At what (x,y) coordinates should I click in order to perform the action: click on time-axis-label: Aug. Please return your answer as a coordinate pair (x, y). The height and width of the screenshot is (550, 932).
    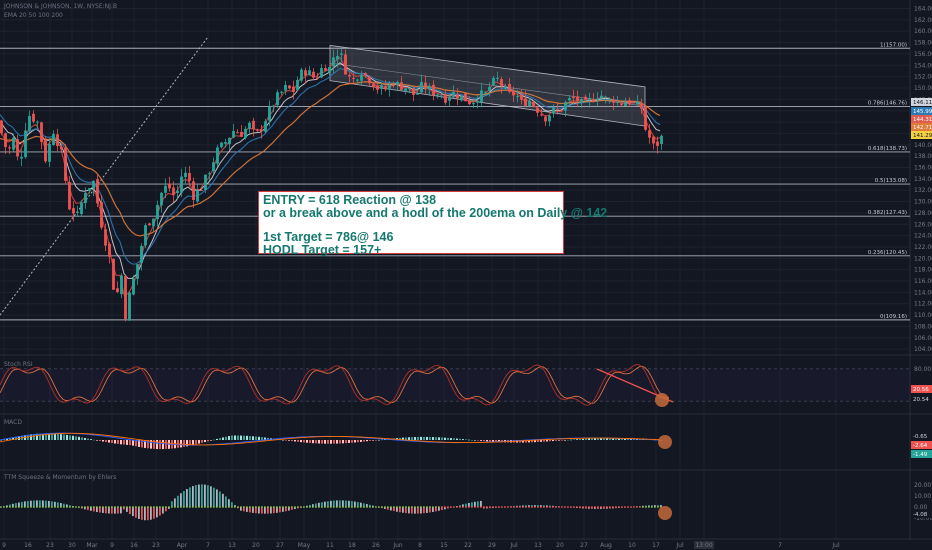
    Looking at the image, I should click on (606, 545).